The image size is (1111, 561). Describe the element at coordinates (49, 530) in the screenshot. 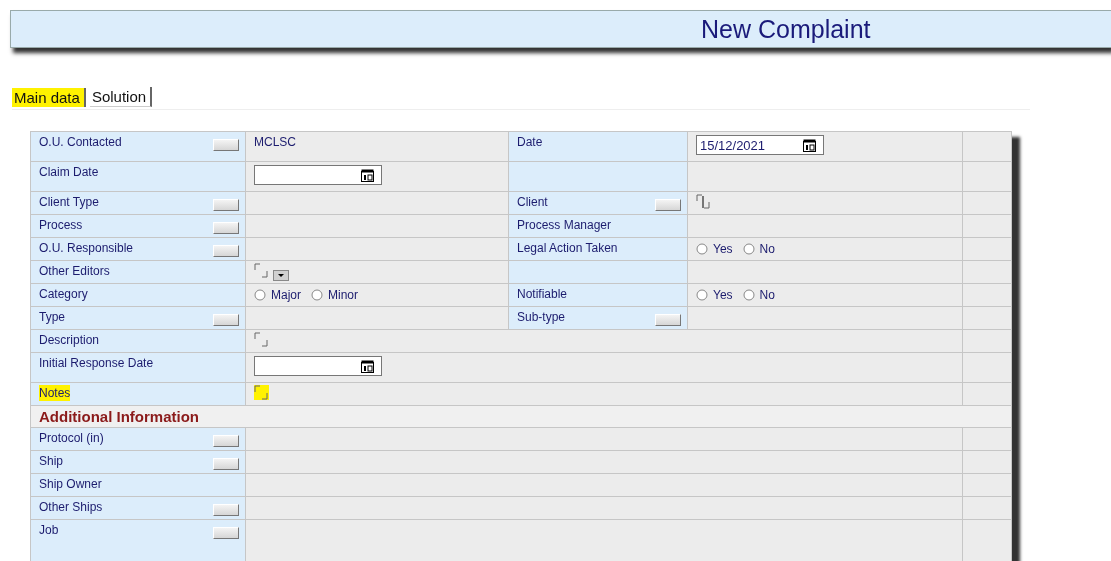

I see `field-label: Job` at that location.